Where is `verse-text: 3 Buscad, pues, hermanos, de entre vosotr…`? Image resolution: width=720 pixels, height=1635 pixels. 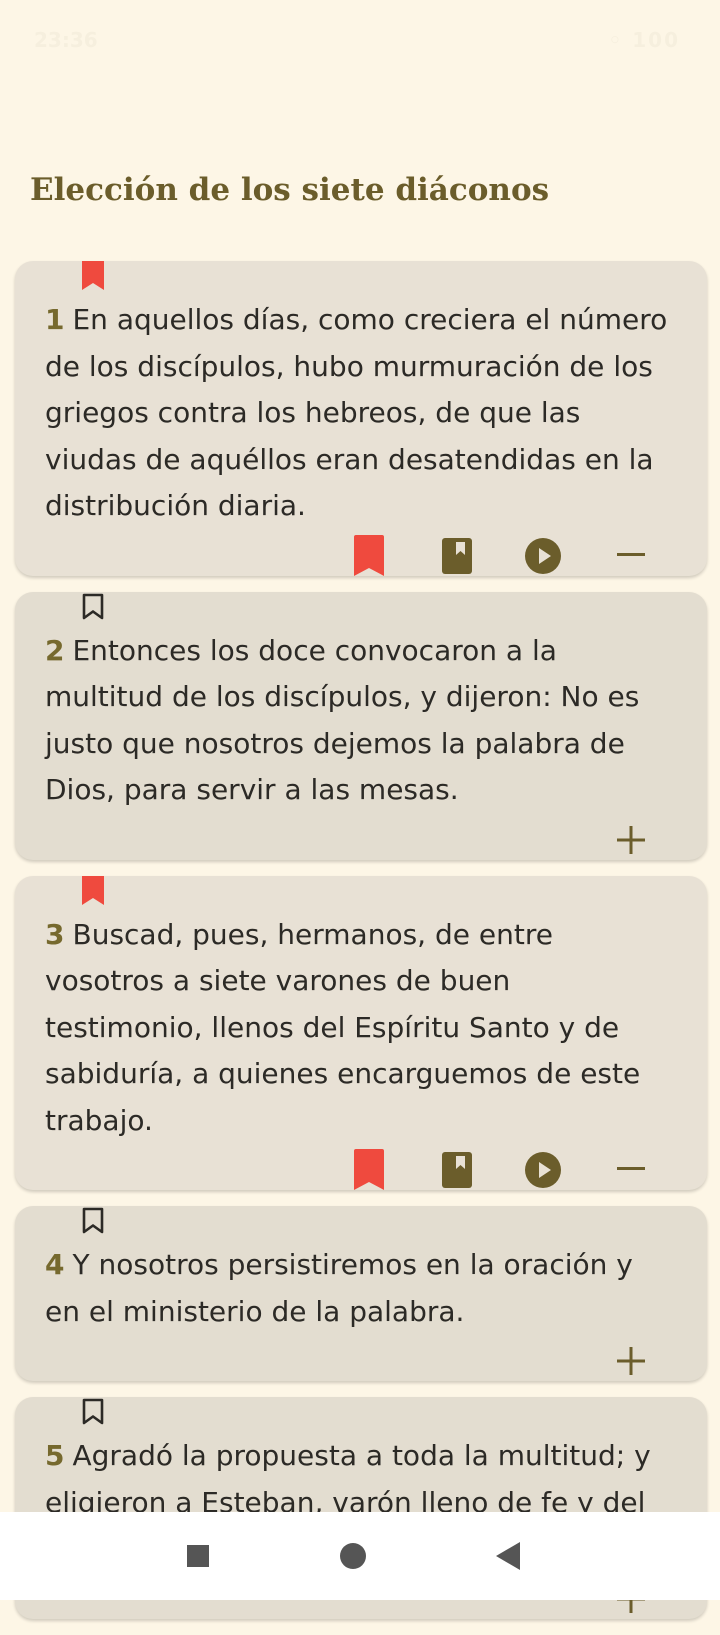 verse-text: 3 Buscad, pues, hermanos, de entre vosotr… is located at coordinates (360, 1028).